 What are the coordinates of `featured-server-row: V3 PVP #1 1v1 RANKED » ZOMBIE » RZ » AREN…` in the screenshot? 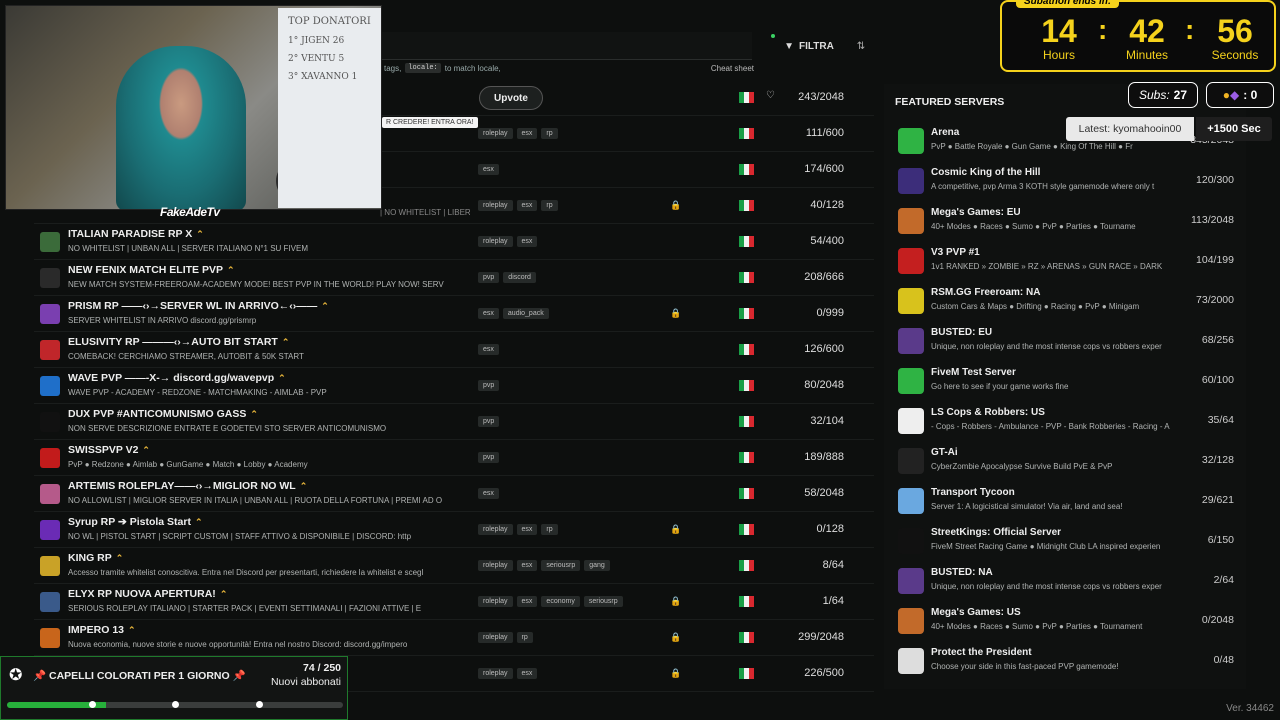 It's located at (1065, 262).